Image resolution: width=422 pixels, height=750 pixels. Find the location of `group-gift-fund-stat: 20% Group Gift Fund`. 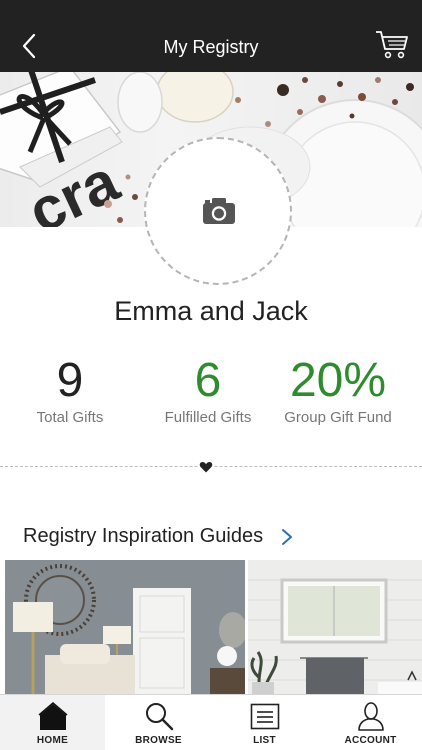

group-gift-fund-stat: 20% Group Gift Fund is located at coordinates (338, 390).